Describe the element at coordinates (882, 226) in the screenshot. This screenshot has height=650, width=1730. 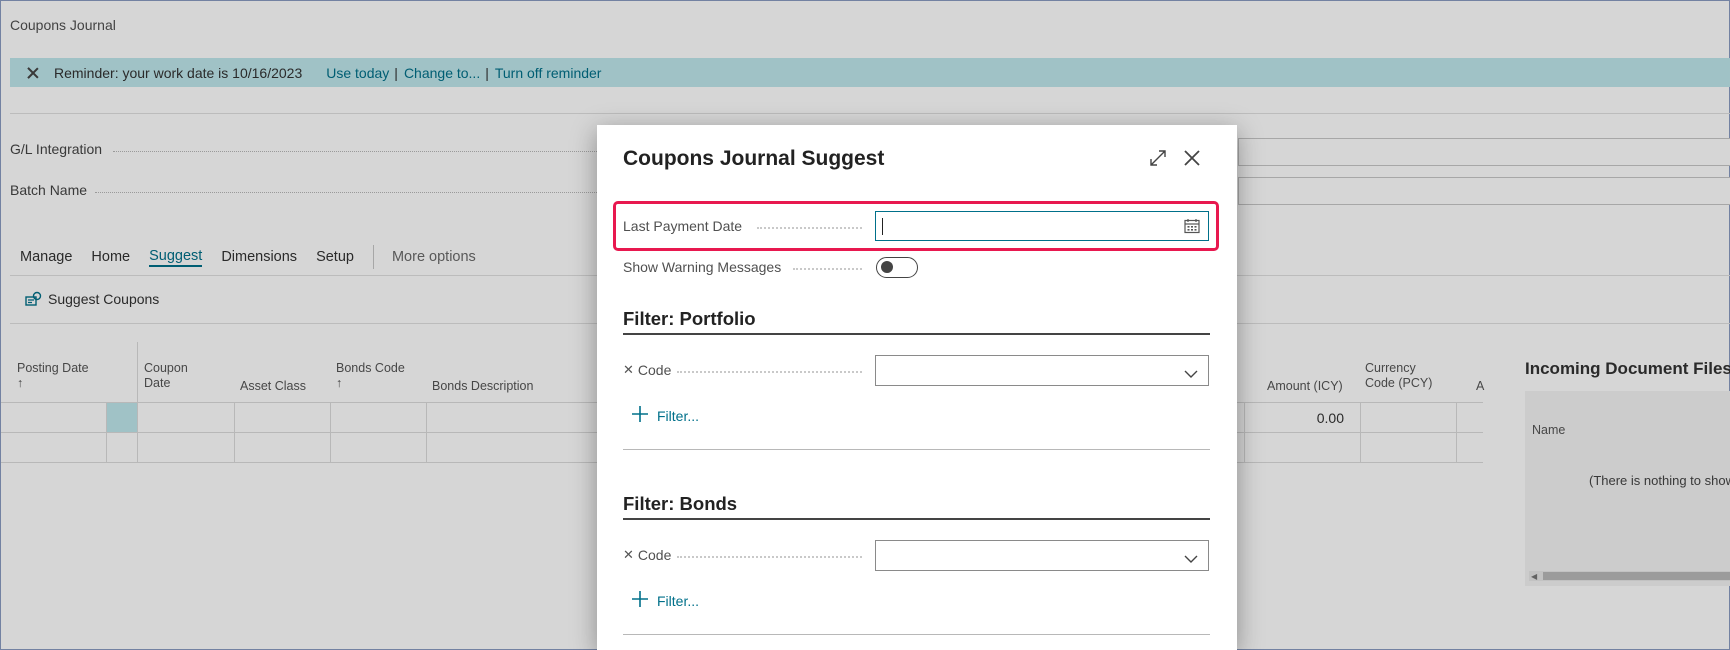
I see `text-caret` at that location.